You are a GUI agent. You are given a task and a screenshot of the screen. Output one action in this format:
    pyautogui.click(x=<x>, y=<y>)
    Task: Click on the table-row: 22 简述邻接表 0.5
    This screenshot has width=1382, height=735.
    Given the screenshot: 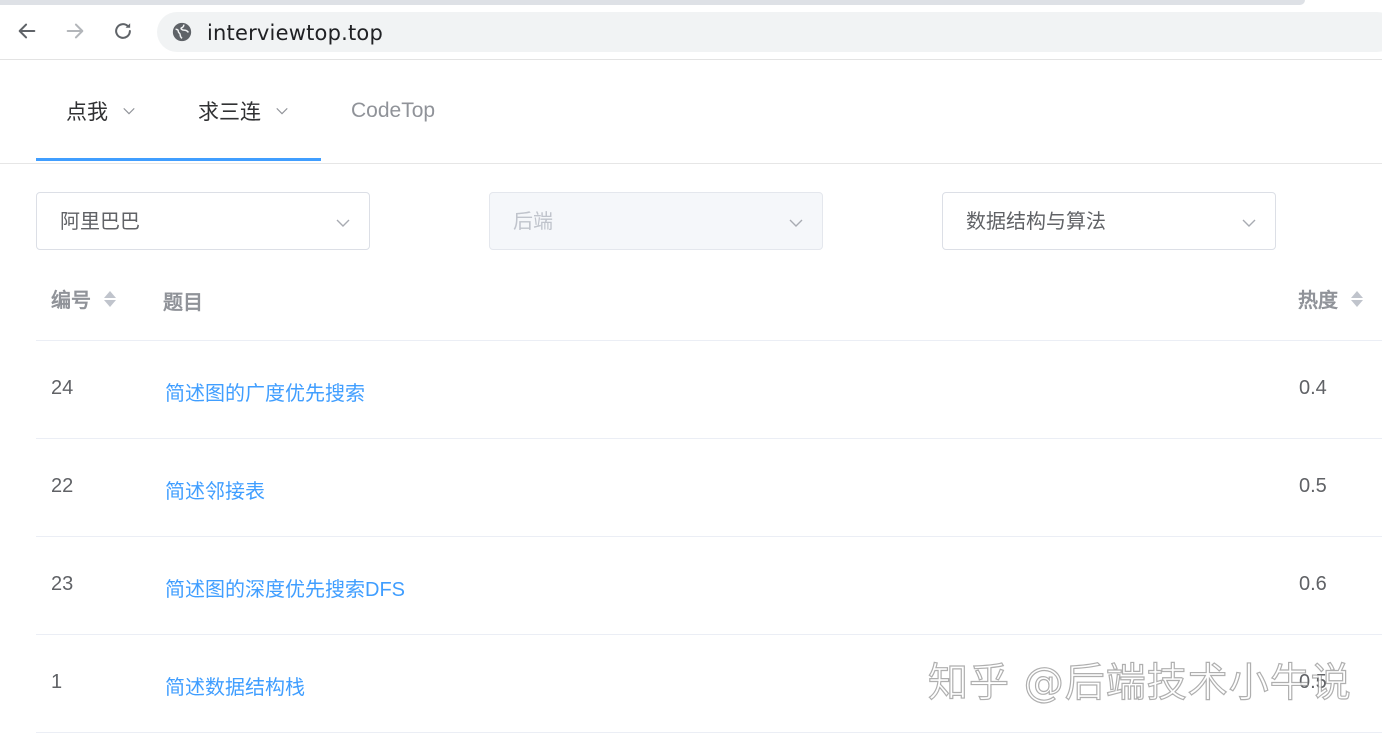 What is the action you would take?
    pyautogui.click(x=709, y=488)
    